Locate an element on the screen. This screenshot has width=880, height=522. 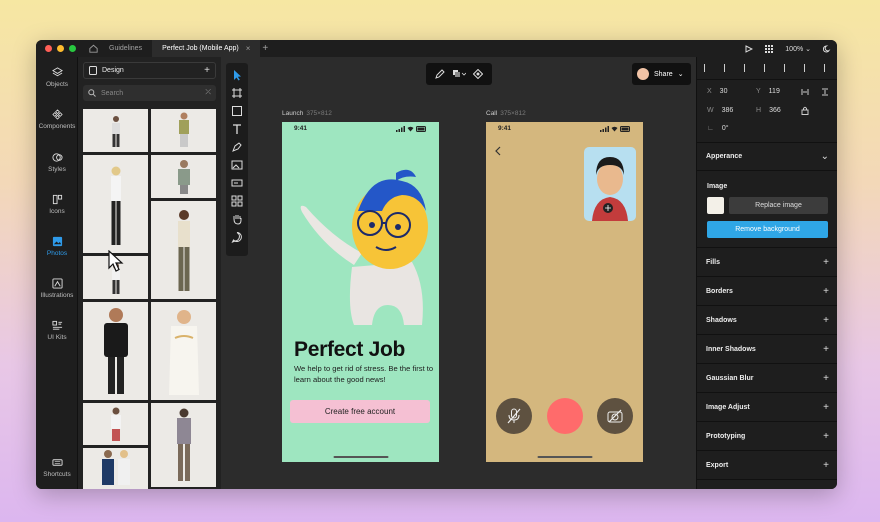
nav-item-styles: Styles is located at coordinates (57, 162).